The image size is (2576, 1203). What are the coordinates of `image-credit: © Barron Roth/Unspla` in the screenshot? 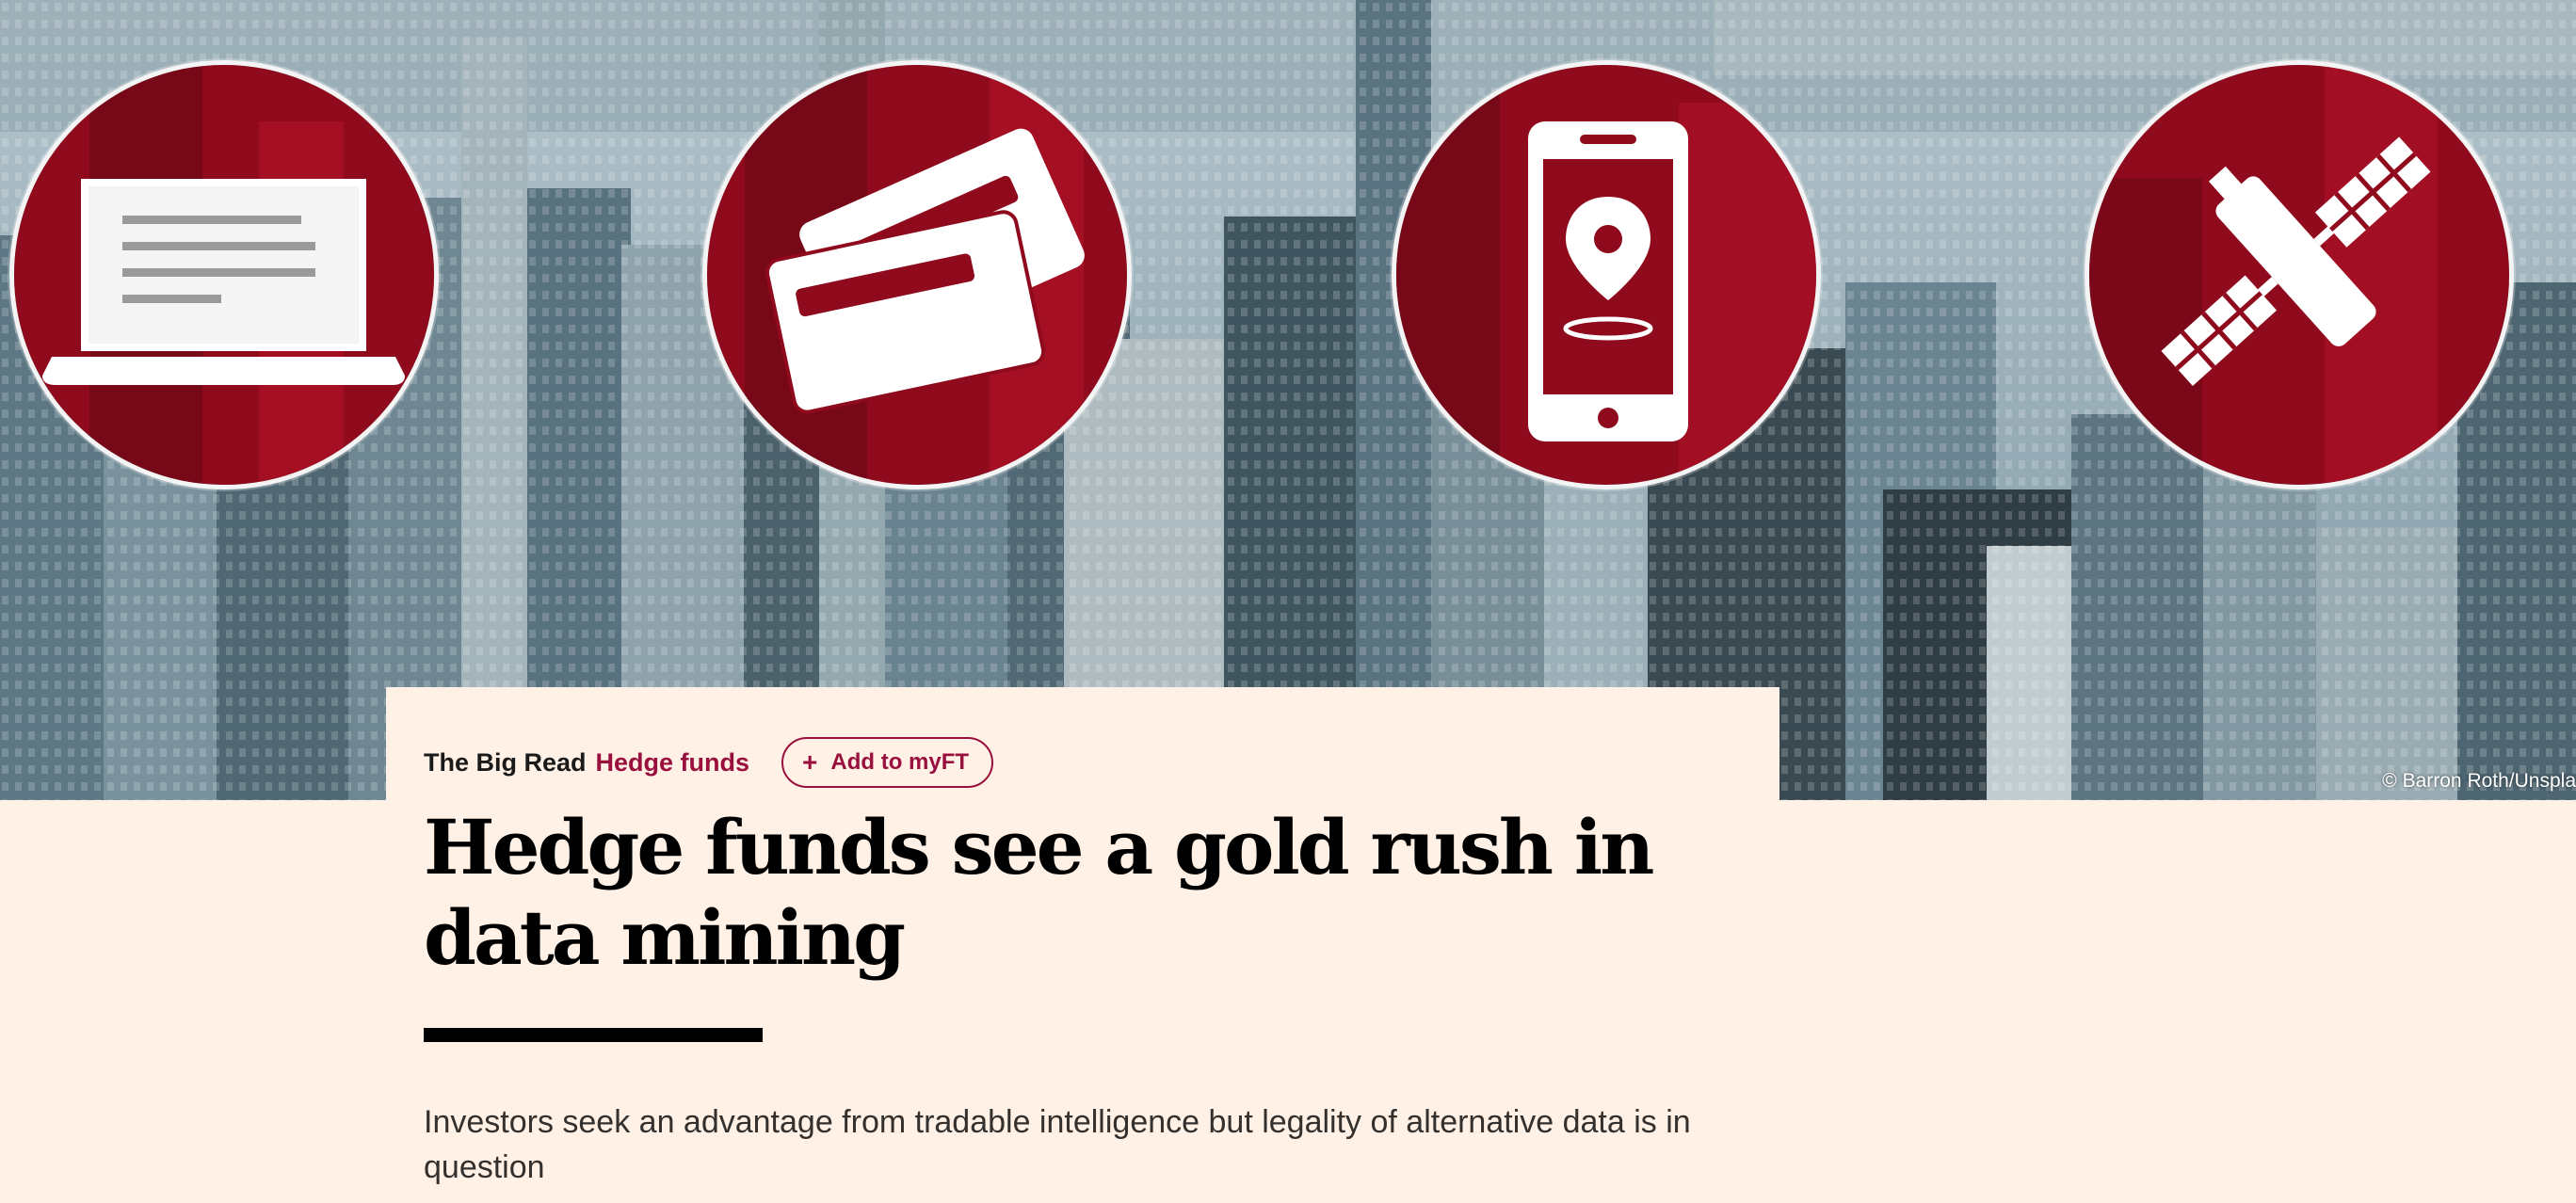 It's located at (2479, 781).